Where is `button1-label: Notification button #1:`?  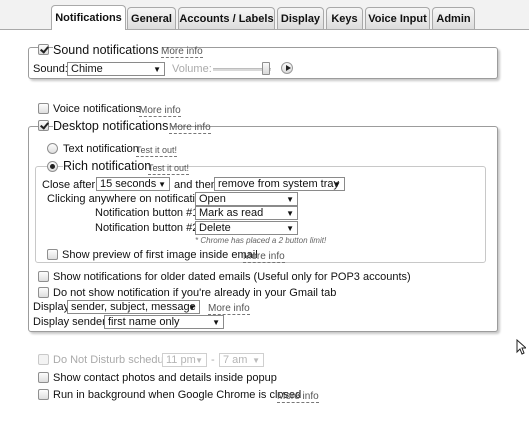
button1-label: Notification button #1: is located at coordinates (148, 213).